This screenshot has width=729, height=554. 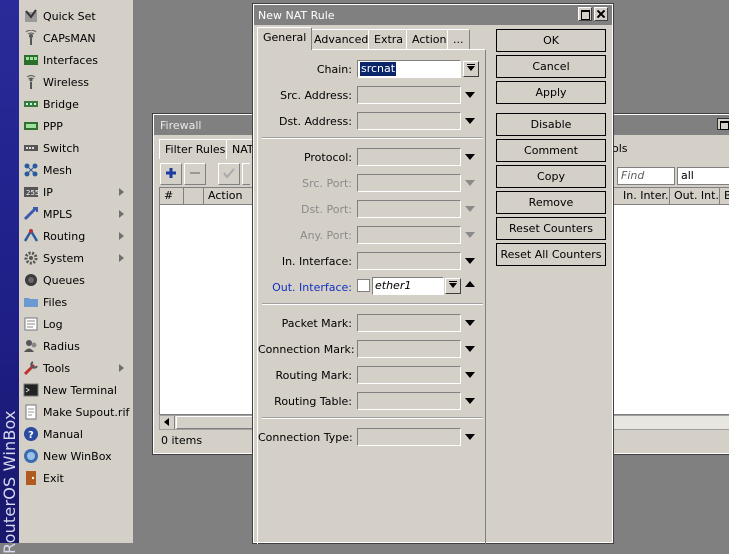 I want to click on tab-action: Action, so click(x=429, y=39).